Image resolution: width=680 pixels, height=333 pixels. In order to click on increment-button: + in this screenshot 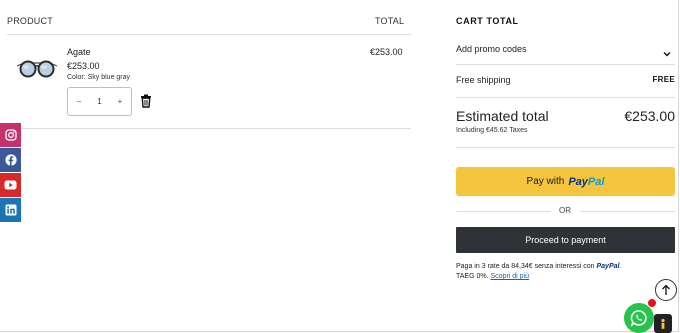, I will do `click(120, 101)`.